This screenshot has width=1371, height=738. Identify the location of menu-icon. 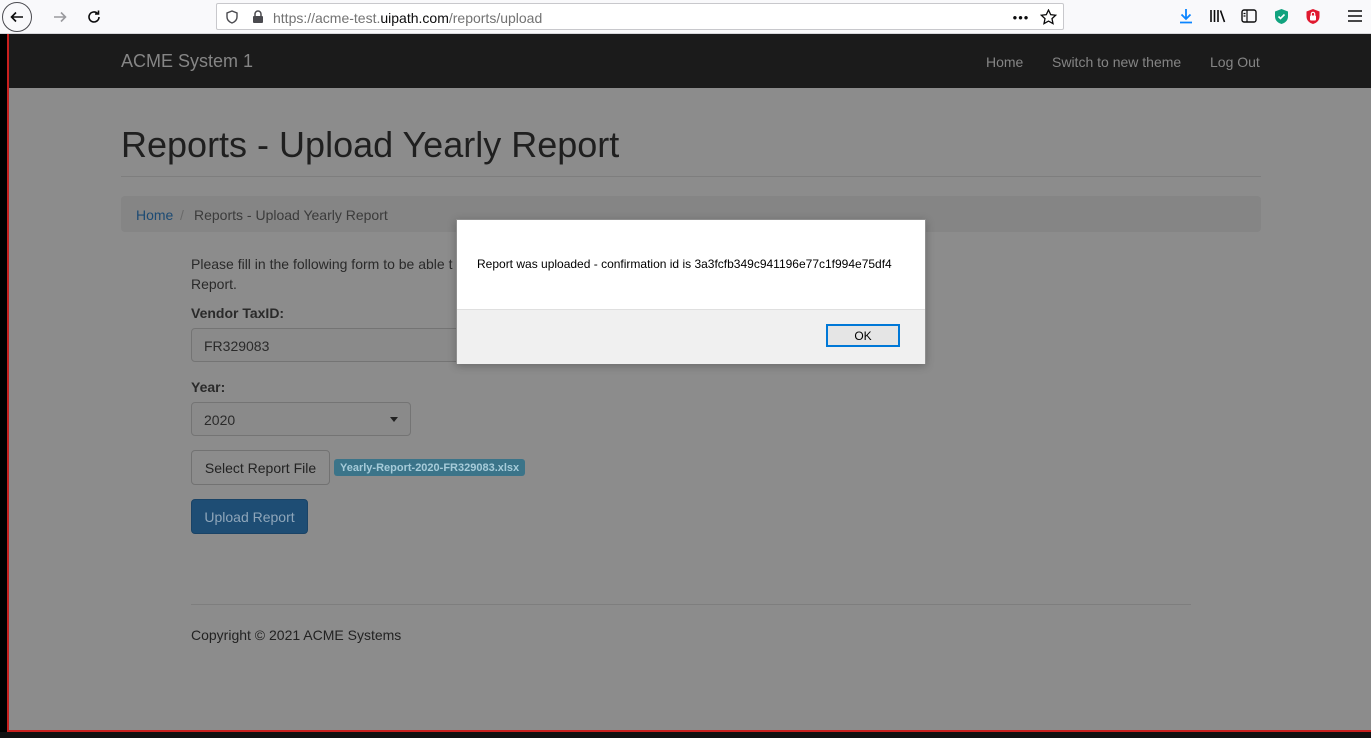
(1355, 16).